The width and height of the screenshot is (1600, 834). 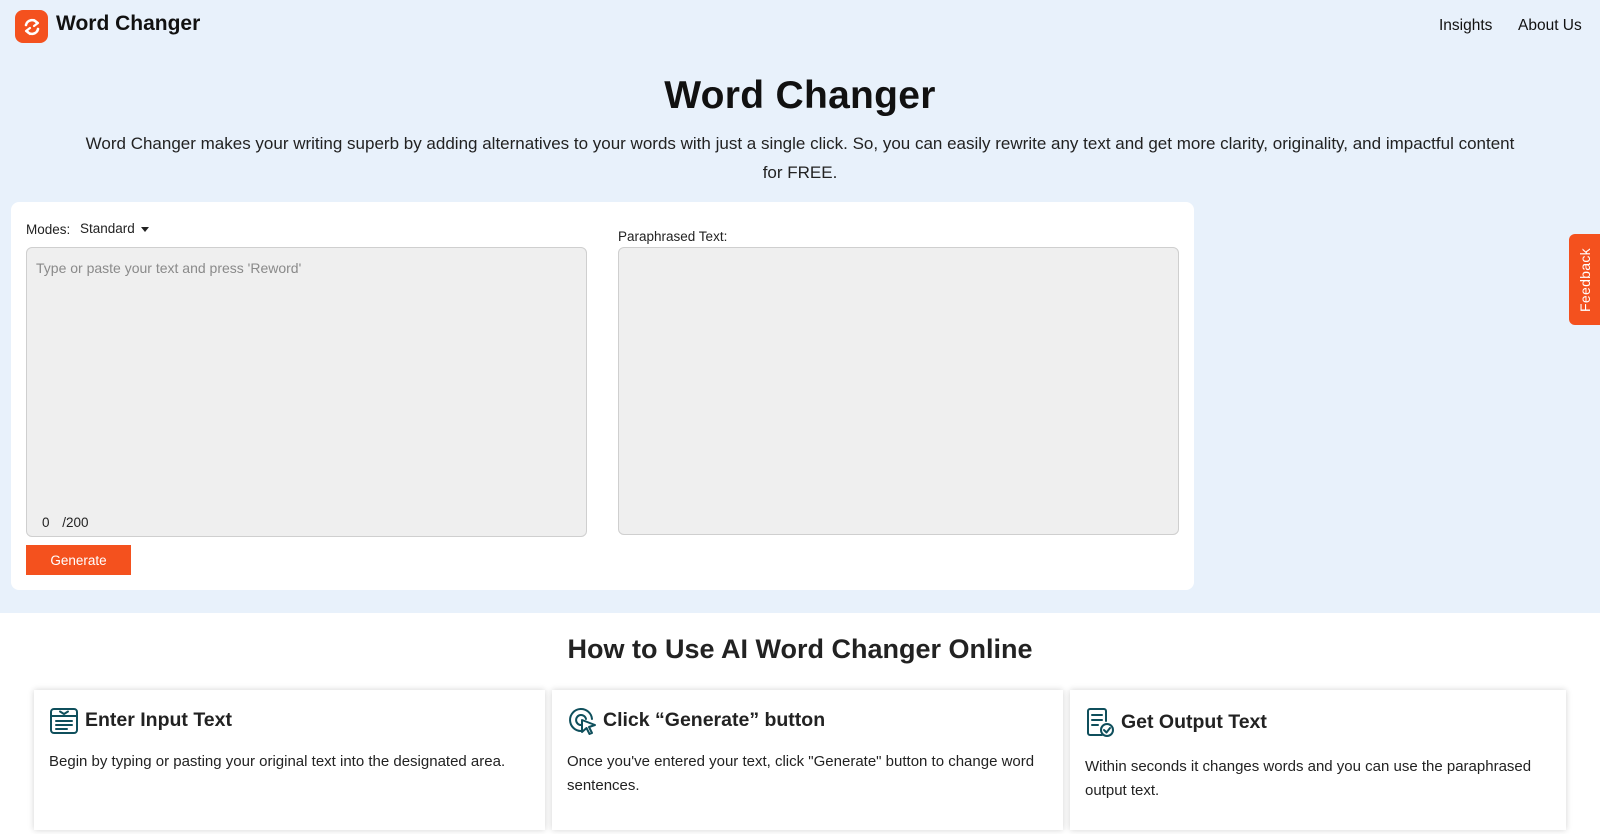 What do you see at coordinates (31, 26) in the screenshot?
I see `logo-icon` at bounding box center [31, 26].